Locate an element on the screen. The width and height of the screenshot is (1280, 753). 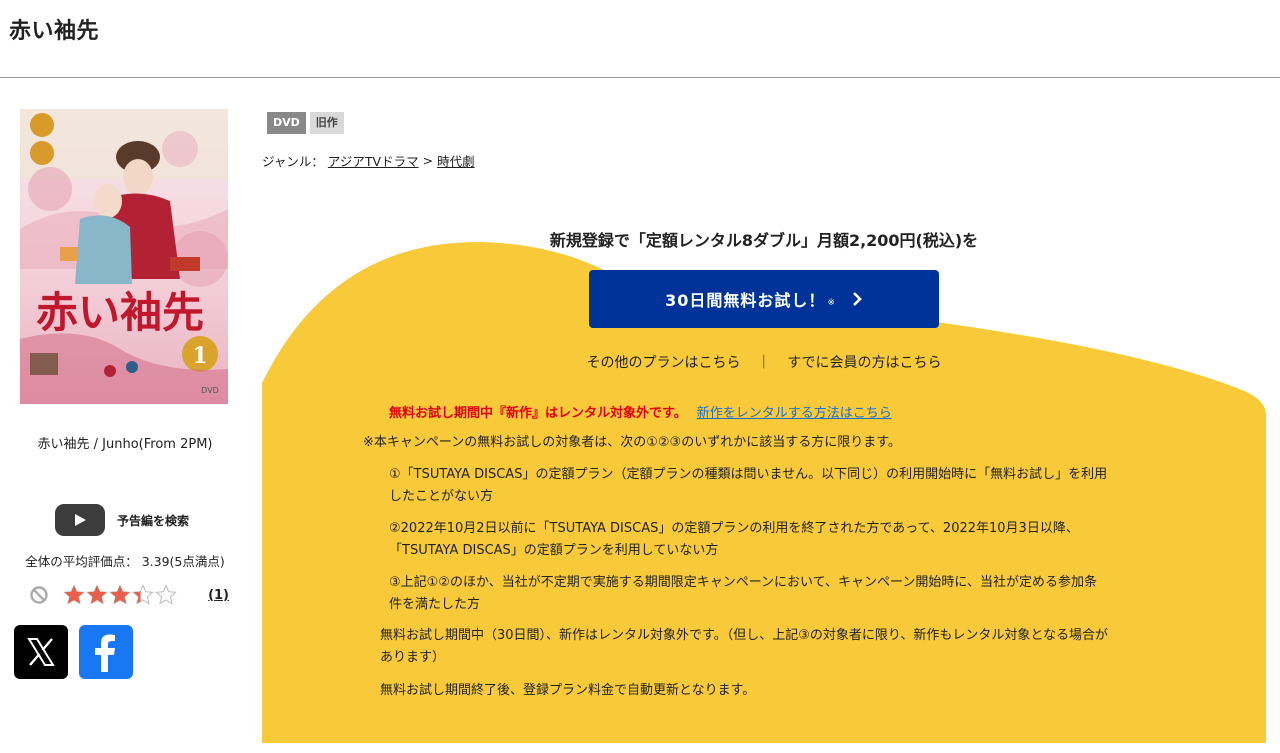
prohibited-icon is located at coordinates (39, 595).